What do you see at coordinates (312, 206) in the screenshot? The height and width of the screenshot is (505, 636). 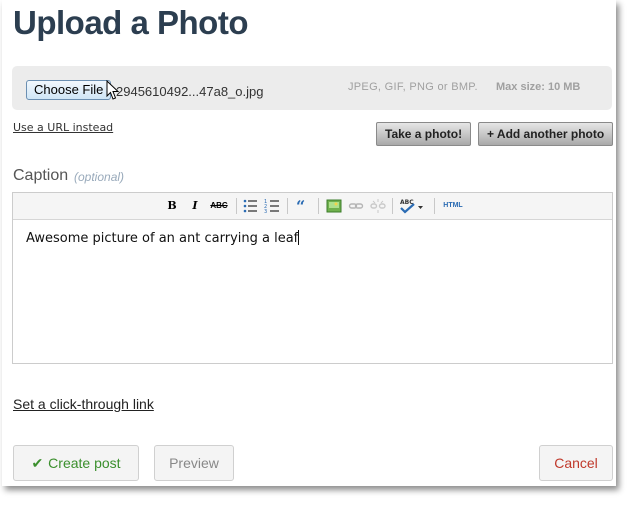 I see `editor-toolbar: B I ABC 1 2 3 “ ABC HTML` at bounding box center [312, 206].